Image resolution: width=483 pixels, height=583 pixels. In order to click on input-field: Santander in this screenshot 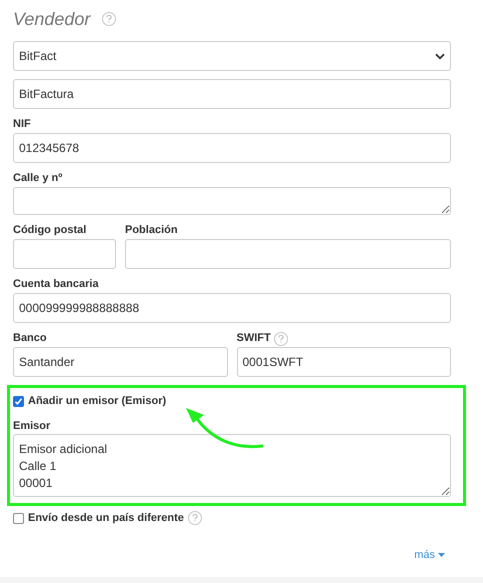, I will do `click(120, 362)`.